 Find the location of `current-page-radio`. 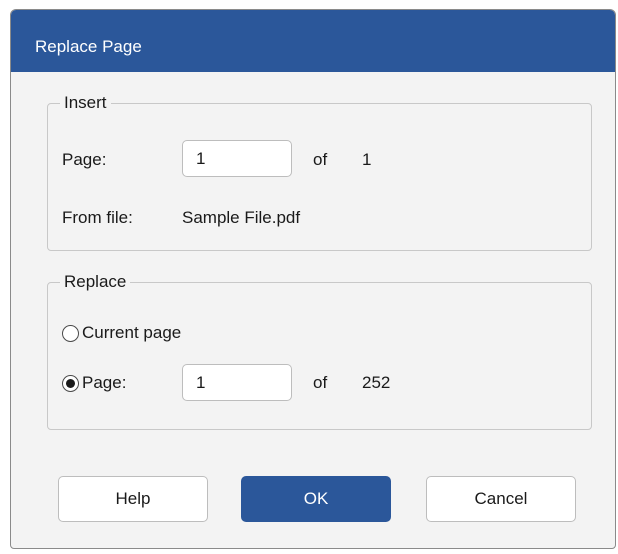

current-page-radio is located at coordinates (70, 333).